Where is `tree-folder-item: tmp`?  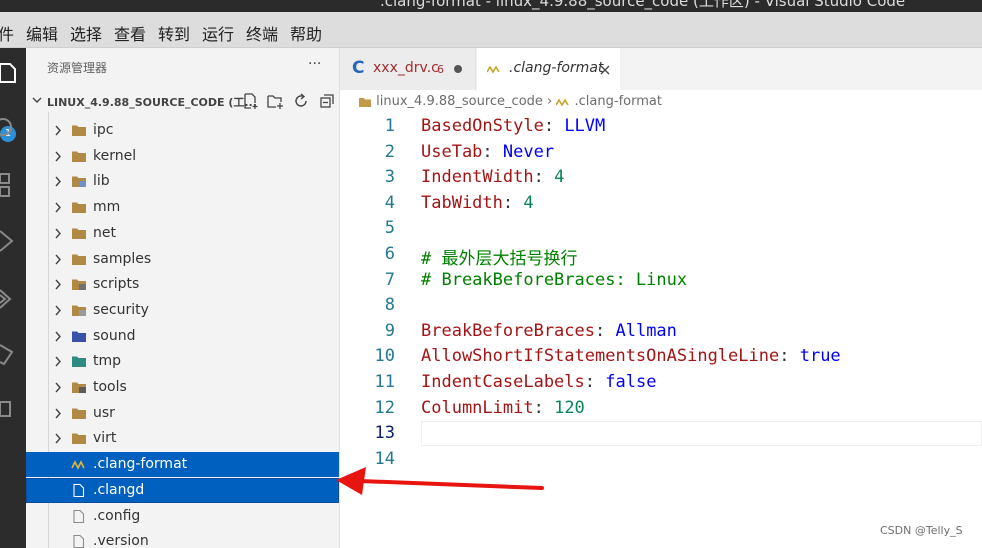 tree-folder-item: tmp is located at coordinates (182, 361).